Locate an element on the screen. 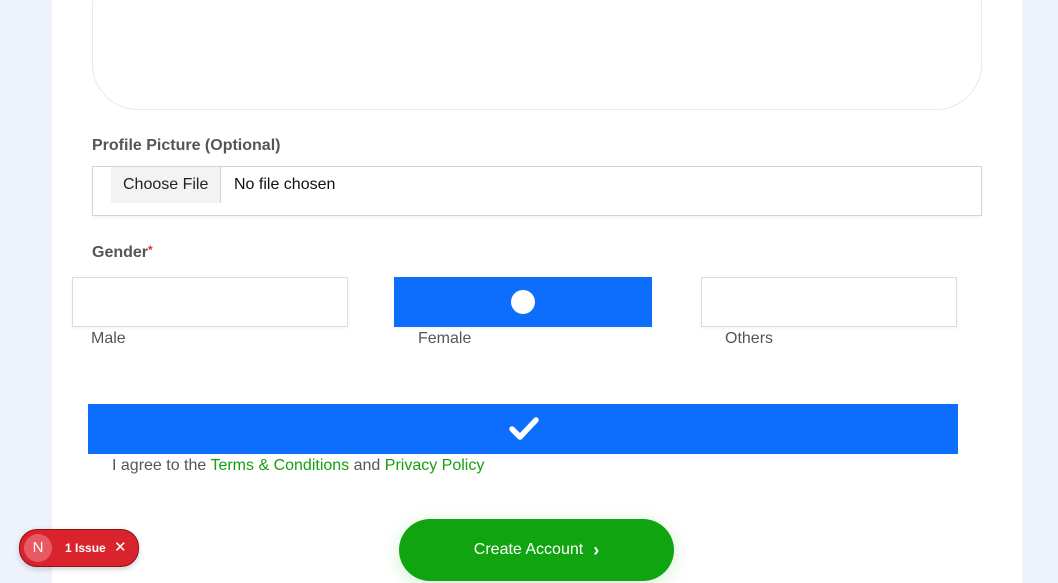 The height and width of the screenshot is (583, 1058). privacy-policy-link: Privacy Policy is located at coordinates (435, 465).